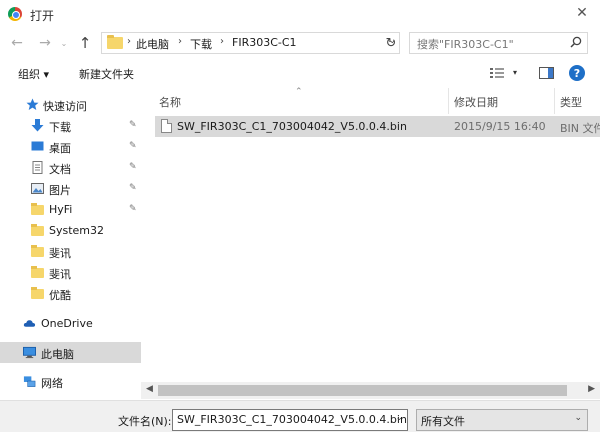 The height and width of the screenshot is (432, 600). I want to click on address-bar: › 此电脑 › 下载 › FIR303C-C1 ⌄, so click(250, 43).